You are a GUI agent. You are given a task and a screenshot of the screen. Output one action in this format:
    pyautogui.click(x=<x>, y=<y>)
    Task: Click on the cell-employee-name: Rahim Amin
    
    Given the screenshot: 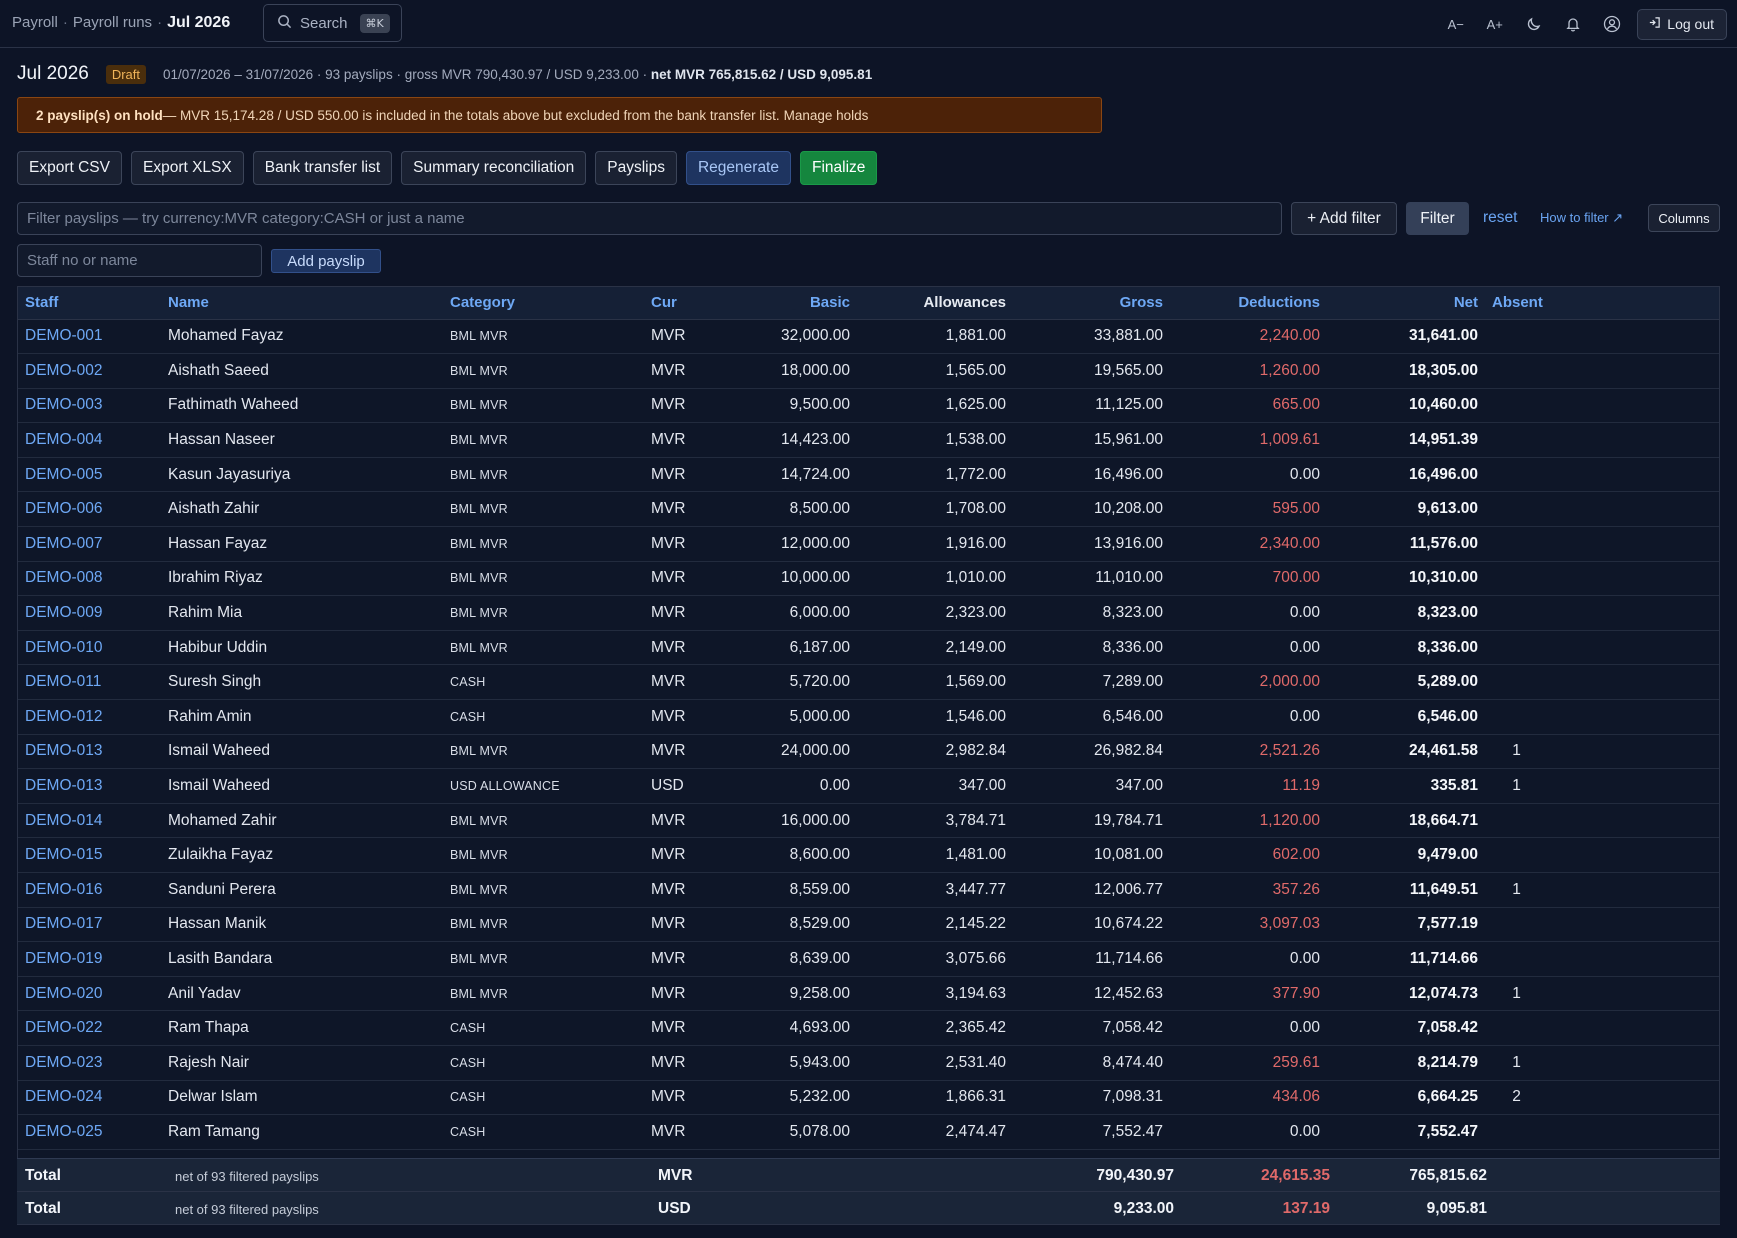 What is the action you would take?
    pyautogui.click(x=302, y=717)
    